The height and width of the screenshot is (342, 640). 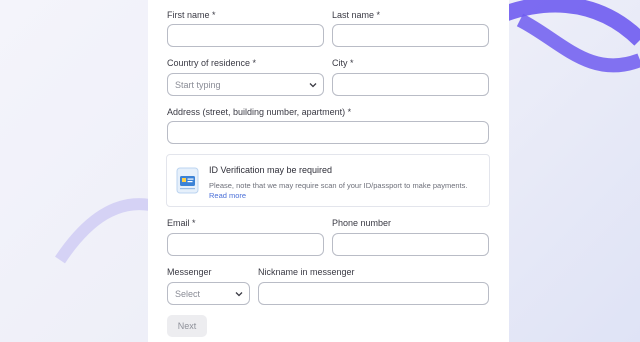 What do you see at coordinates (208, 293) in the screenshot?
I see `messenger-select: Select` at bounding box center [208, 293].